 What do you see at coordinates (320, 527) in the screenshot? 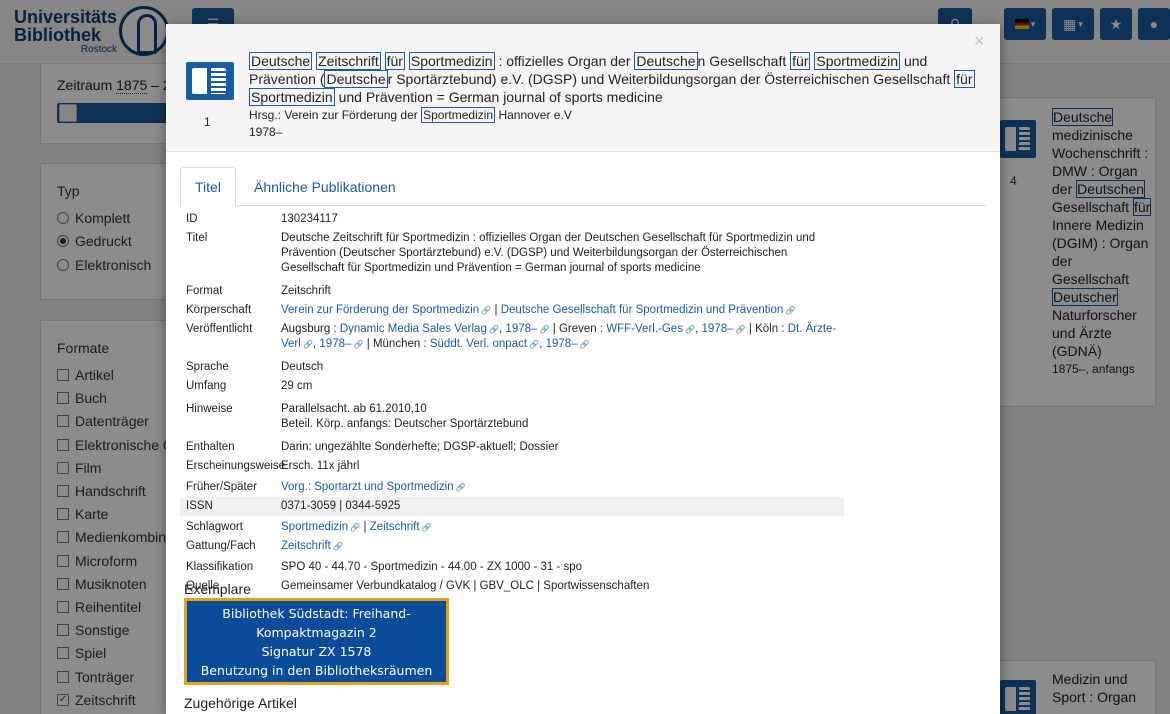
I see `link-schlagwort: Sportmedizin` at bounding box center [320, 527].